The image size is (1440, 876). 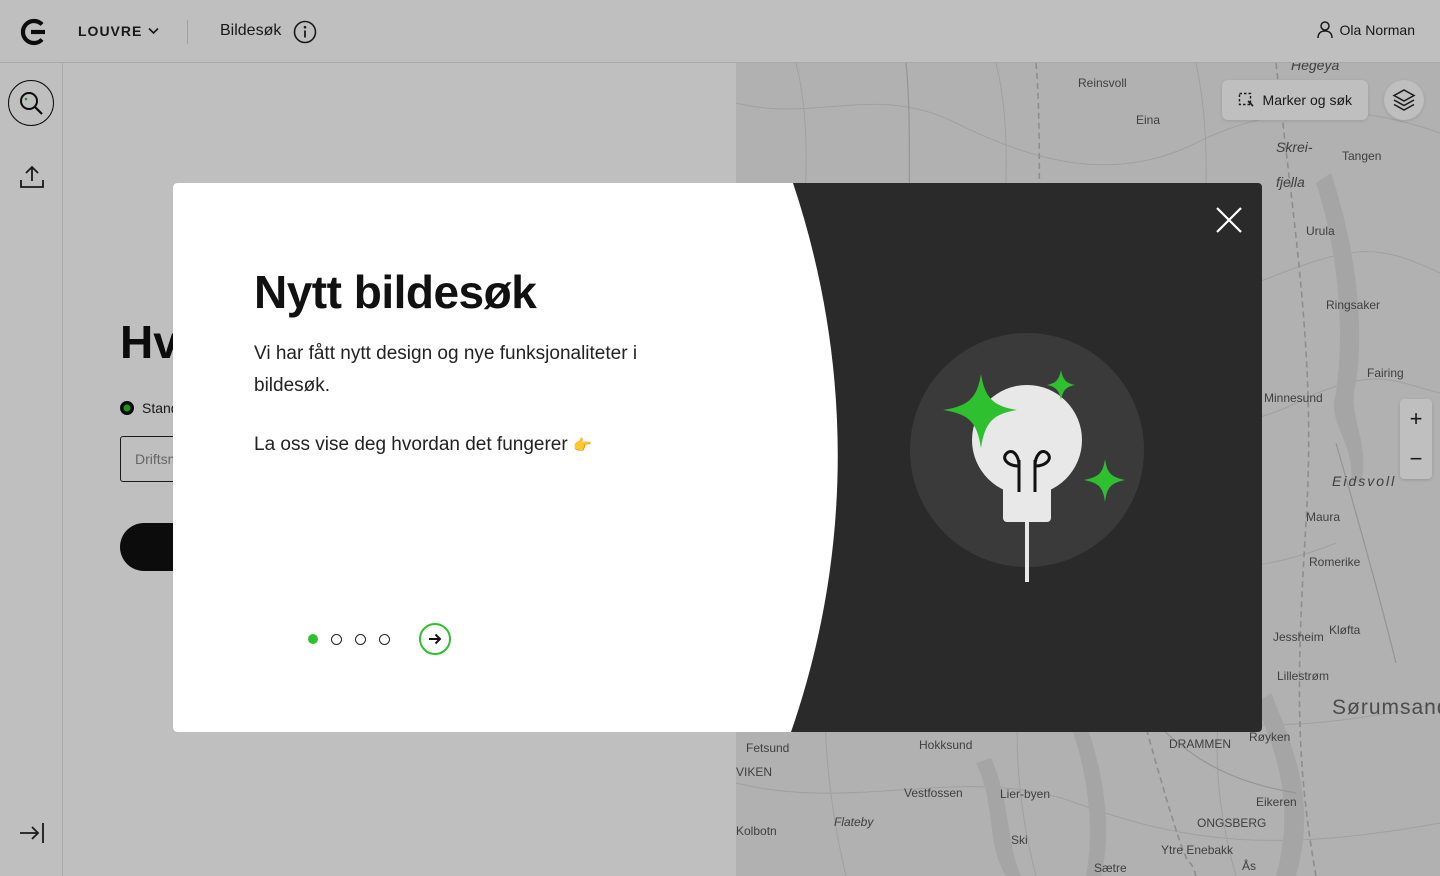 I want to click on close-icon, so click(x=1229, y=220).